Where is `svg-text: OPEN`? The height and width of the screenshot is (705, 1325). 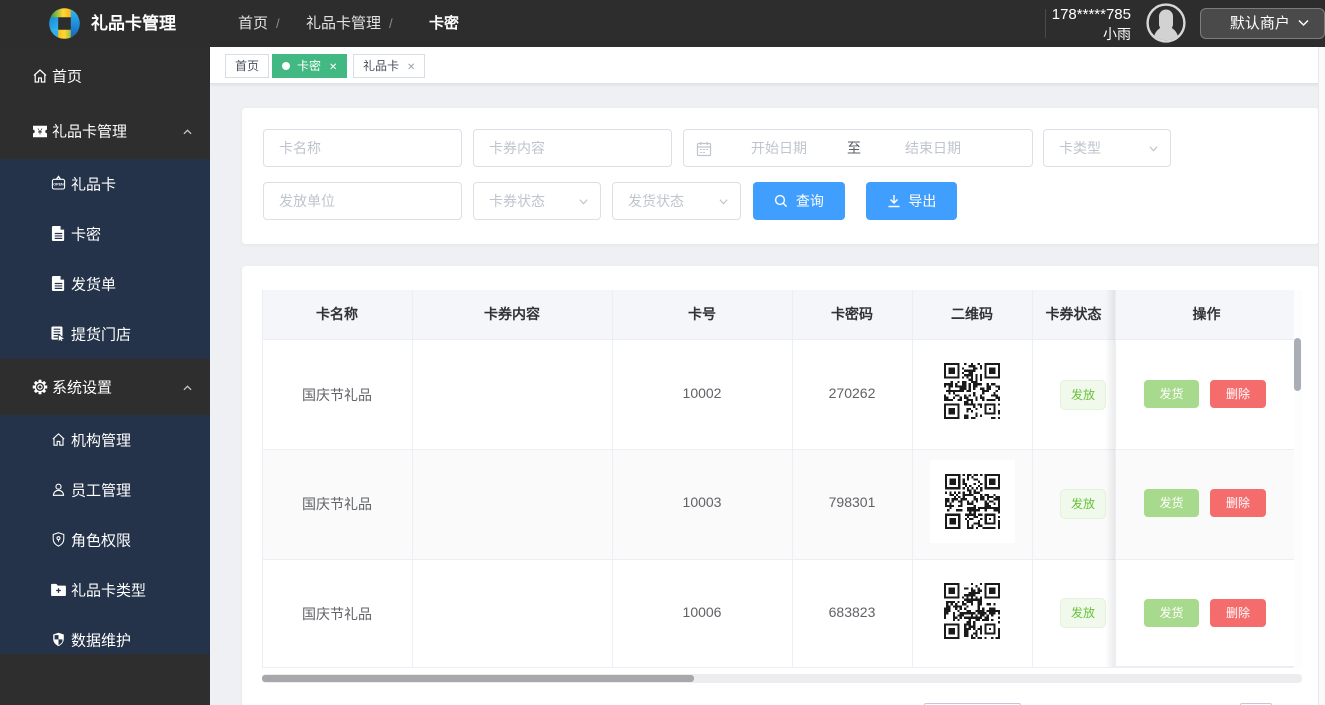
svg-text: OPEN is located at coordinates (58, 185).